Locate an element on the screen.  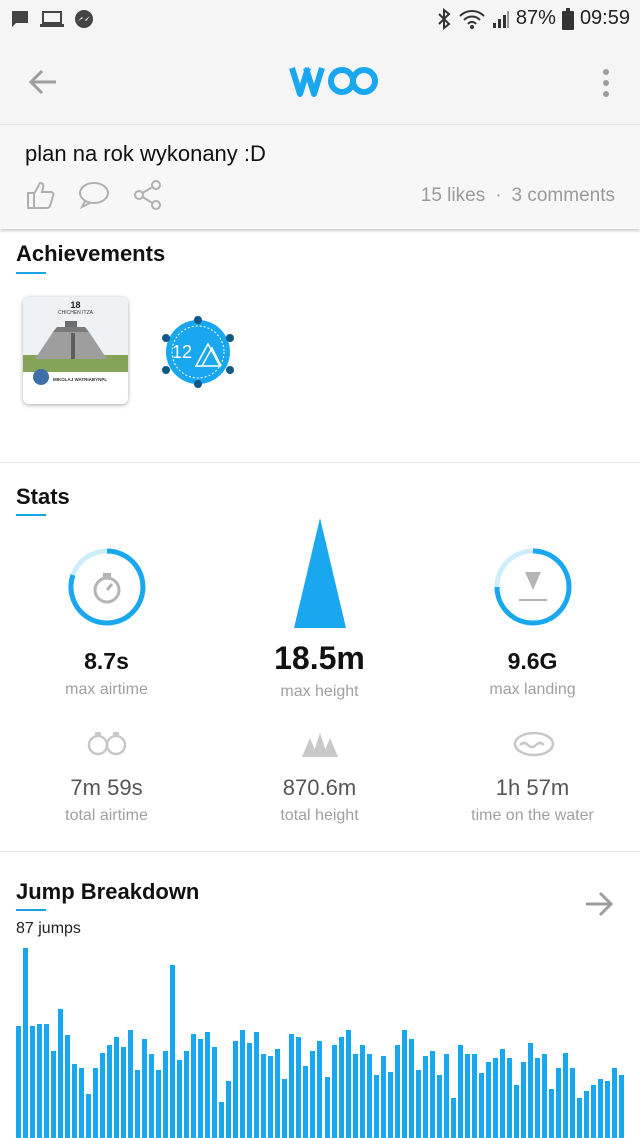
comments-count: 3 comments is located at coordinates (563, 196).